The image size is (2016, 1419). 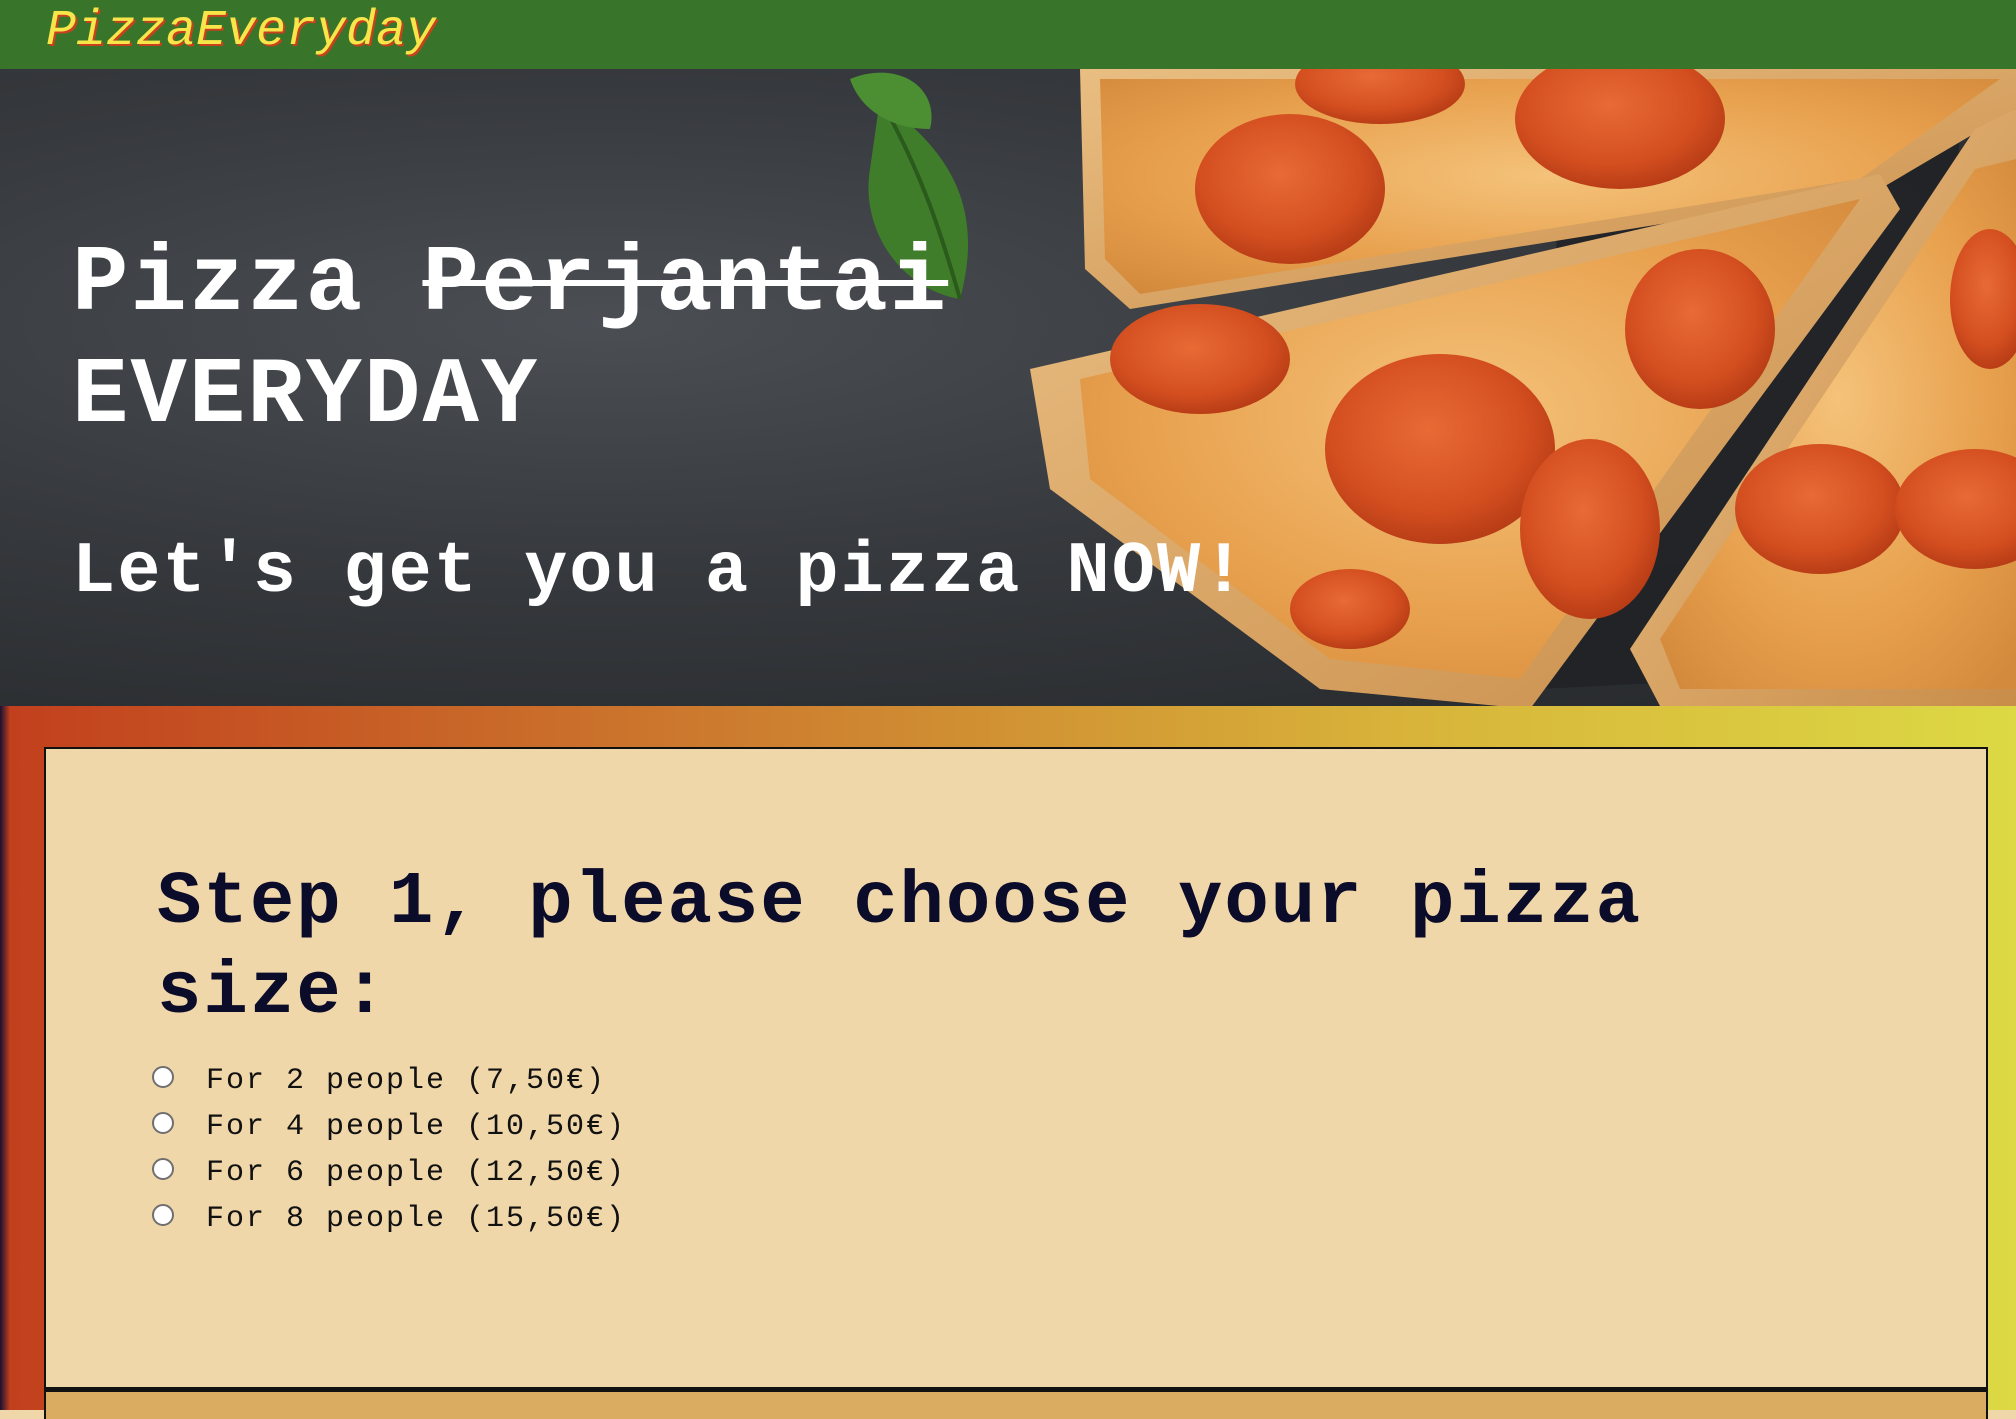 I want to click on site-logo: PizzaEveryday, so click(x=241, y=32).